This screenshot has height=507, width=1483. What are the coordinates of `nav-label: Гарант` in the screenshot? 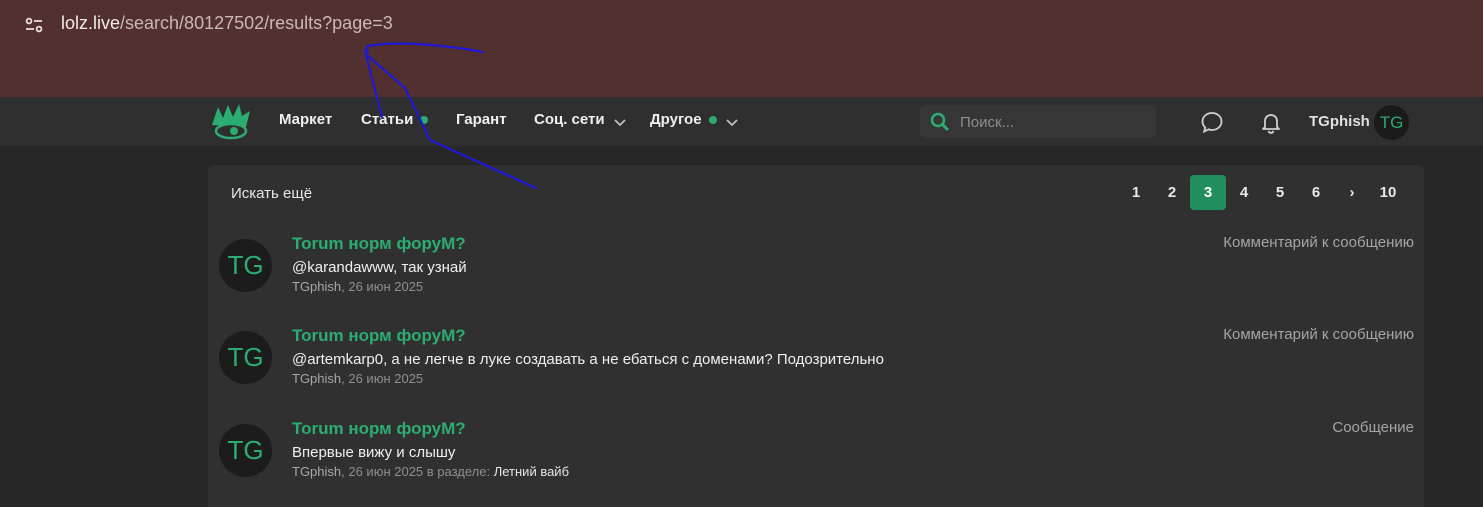 It's located at (481, 119).